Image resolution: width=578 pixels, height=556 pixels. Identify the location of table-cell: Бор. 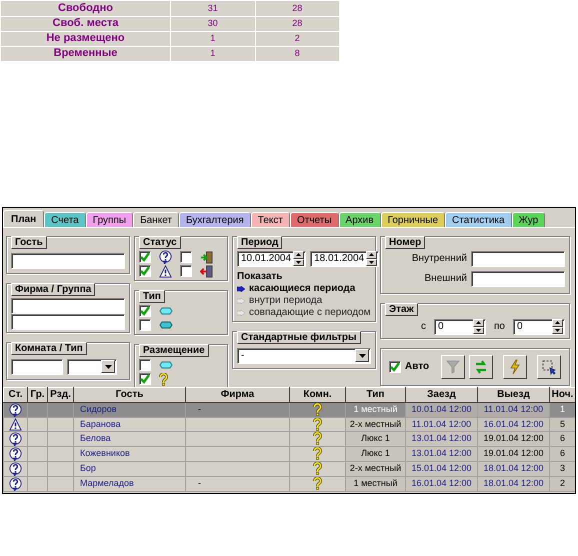
(130, 468).